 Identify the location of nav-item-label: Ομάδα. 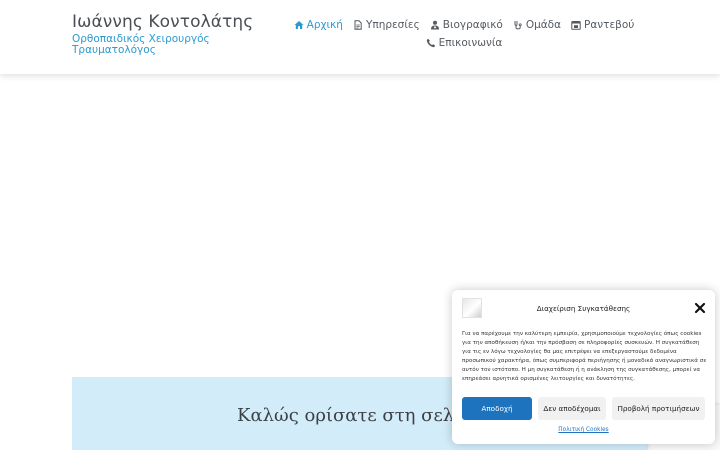
(543, 25).